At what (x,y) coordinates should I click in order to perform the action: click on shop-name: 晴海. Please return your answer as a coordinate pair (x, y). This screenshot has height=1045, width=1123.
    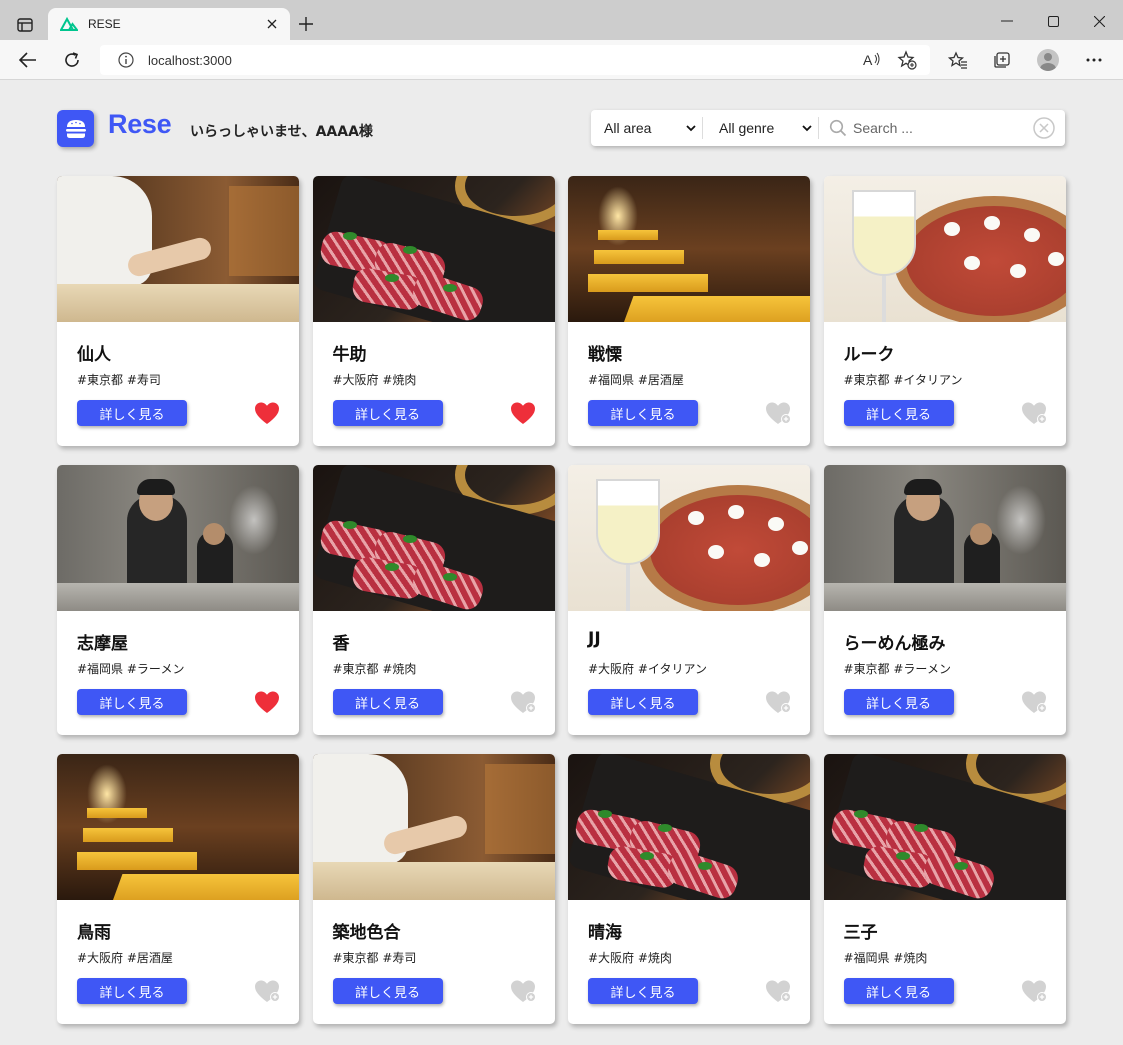
    Looking at the image, I should click on (605, 933).